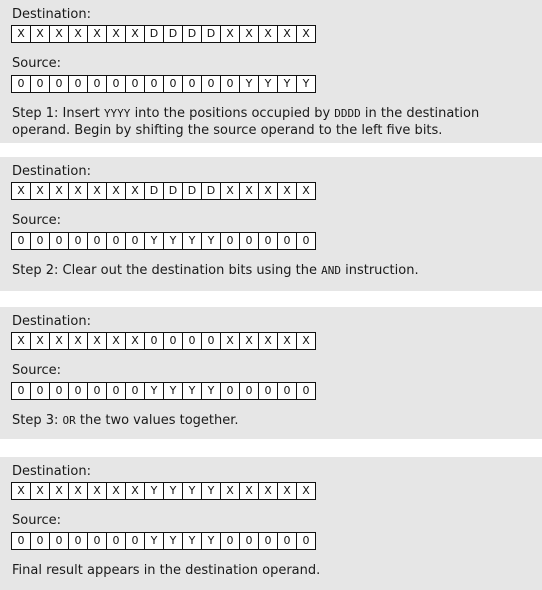 The image size is (542, 590). I want to click on step-caption: Step 3: OR the two values together., so click(125, 420).